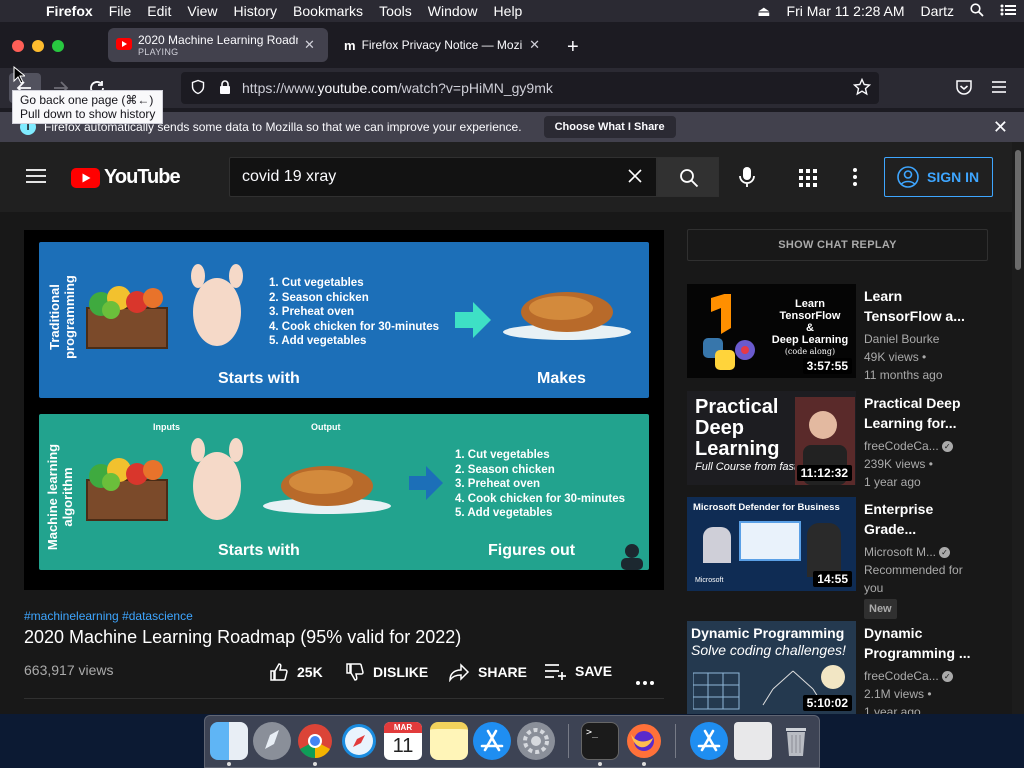 This screenshot has width=1024, height=768. I want to click on tab-title: Firefox Privacy Notice — Mozilla, so click(442, 45).